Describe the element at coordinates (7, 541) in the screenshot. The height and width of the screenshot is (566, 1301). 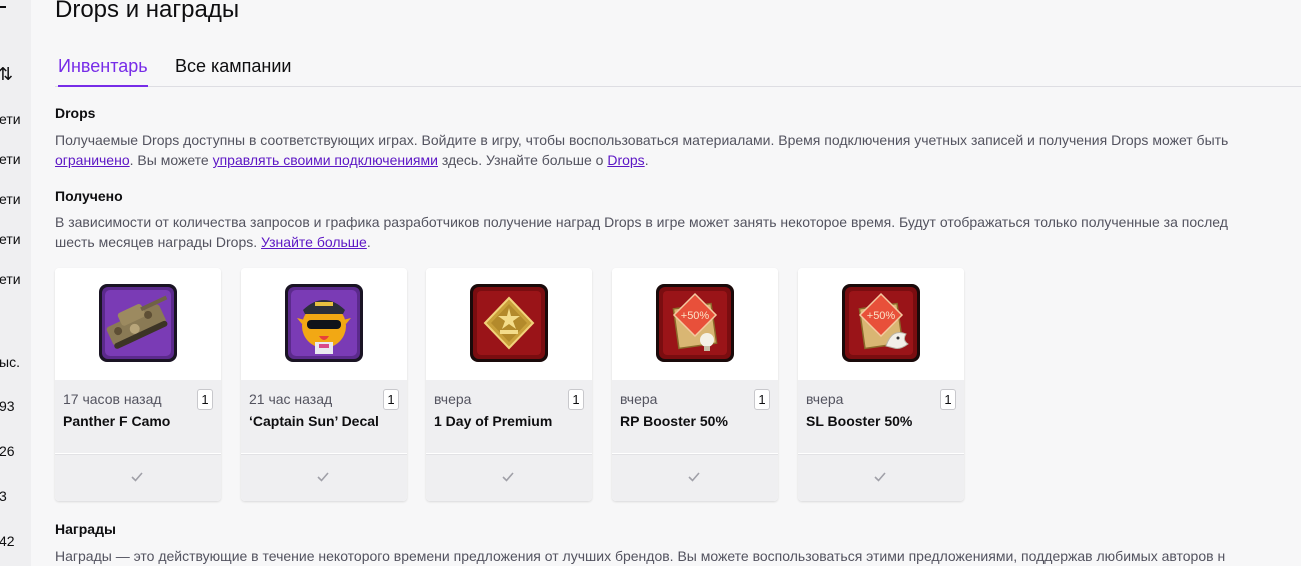
I see `sidebar-viewer-count-5: 42` at that location.